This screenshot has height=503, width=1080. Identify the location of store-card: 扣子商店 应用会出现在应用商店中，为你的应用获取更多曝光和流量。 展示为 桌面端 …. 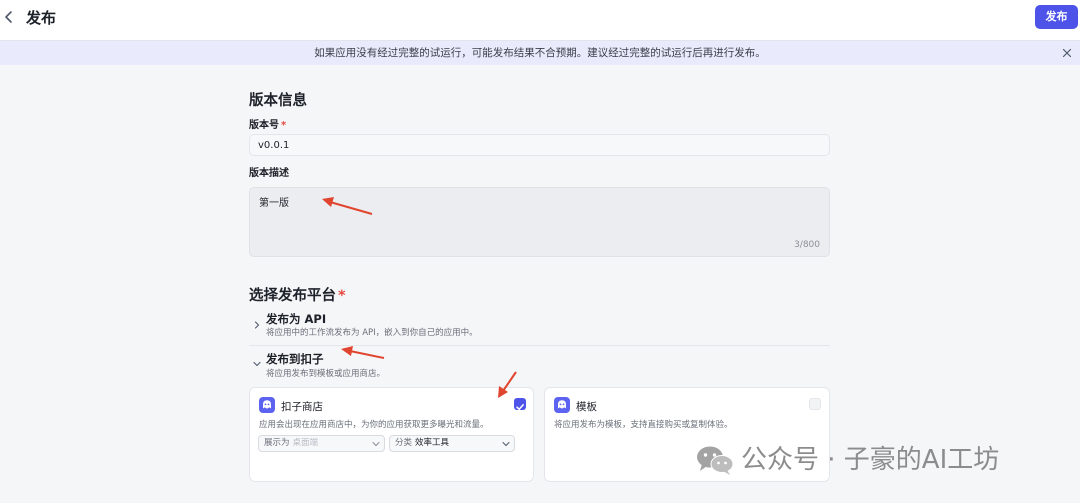
(391, 434).